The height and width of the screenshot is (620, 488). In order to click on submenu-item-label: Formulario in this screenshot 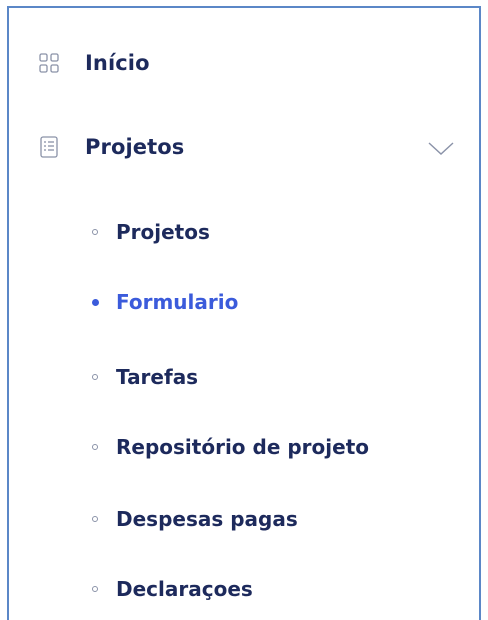, I will do `click(177, 302)`.